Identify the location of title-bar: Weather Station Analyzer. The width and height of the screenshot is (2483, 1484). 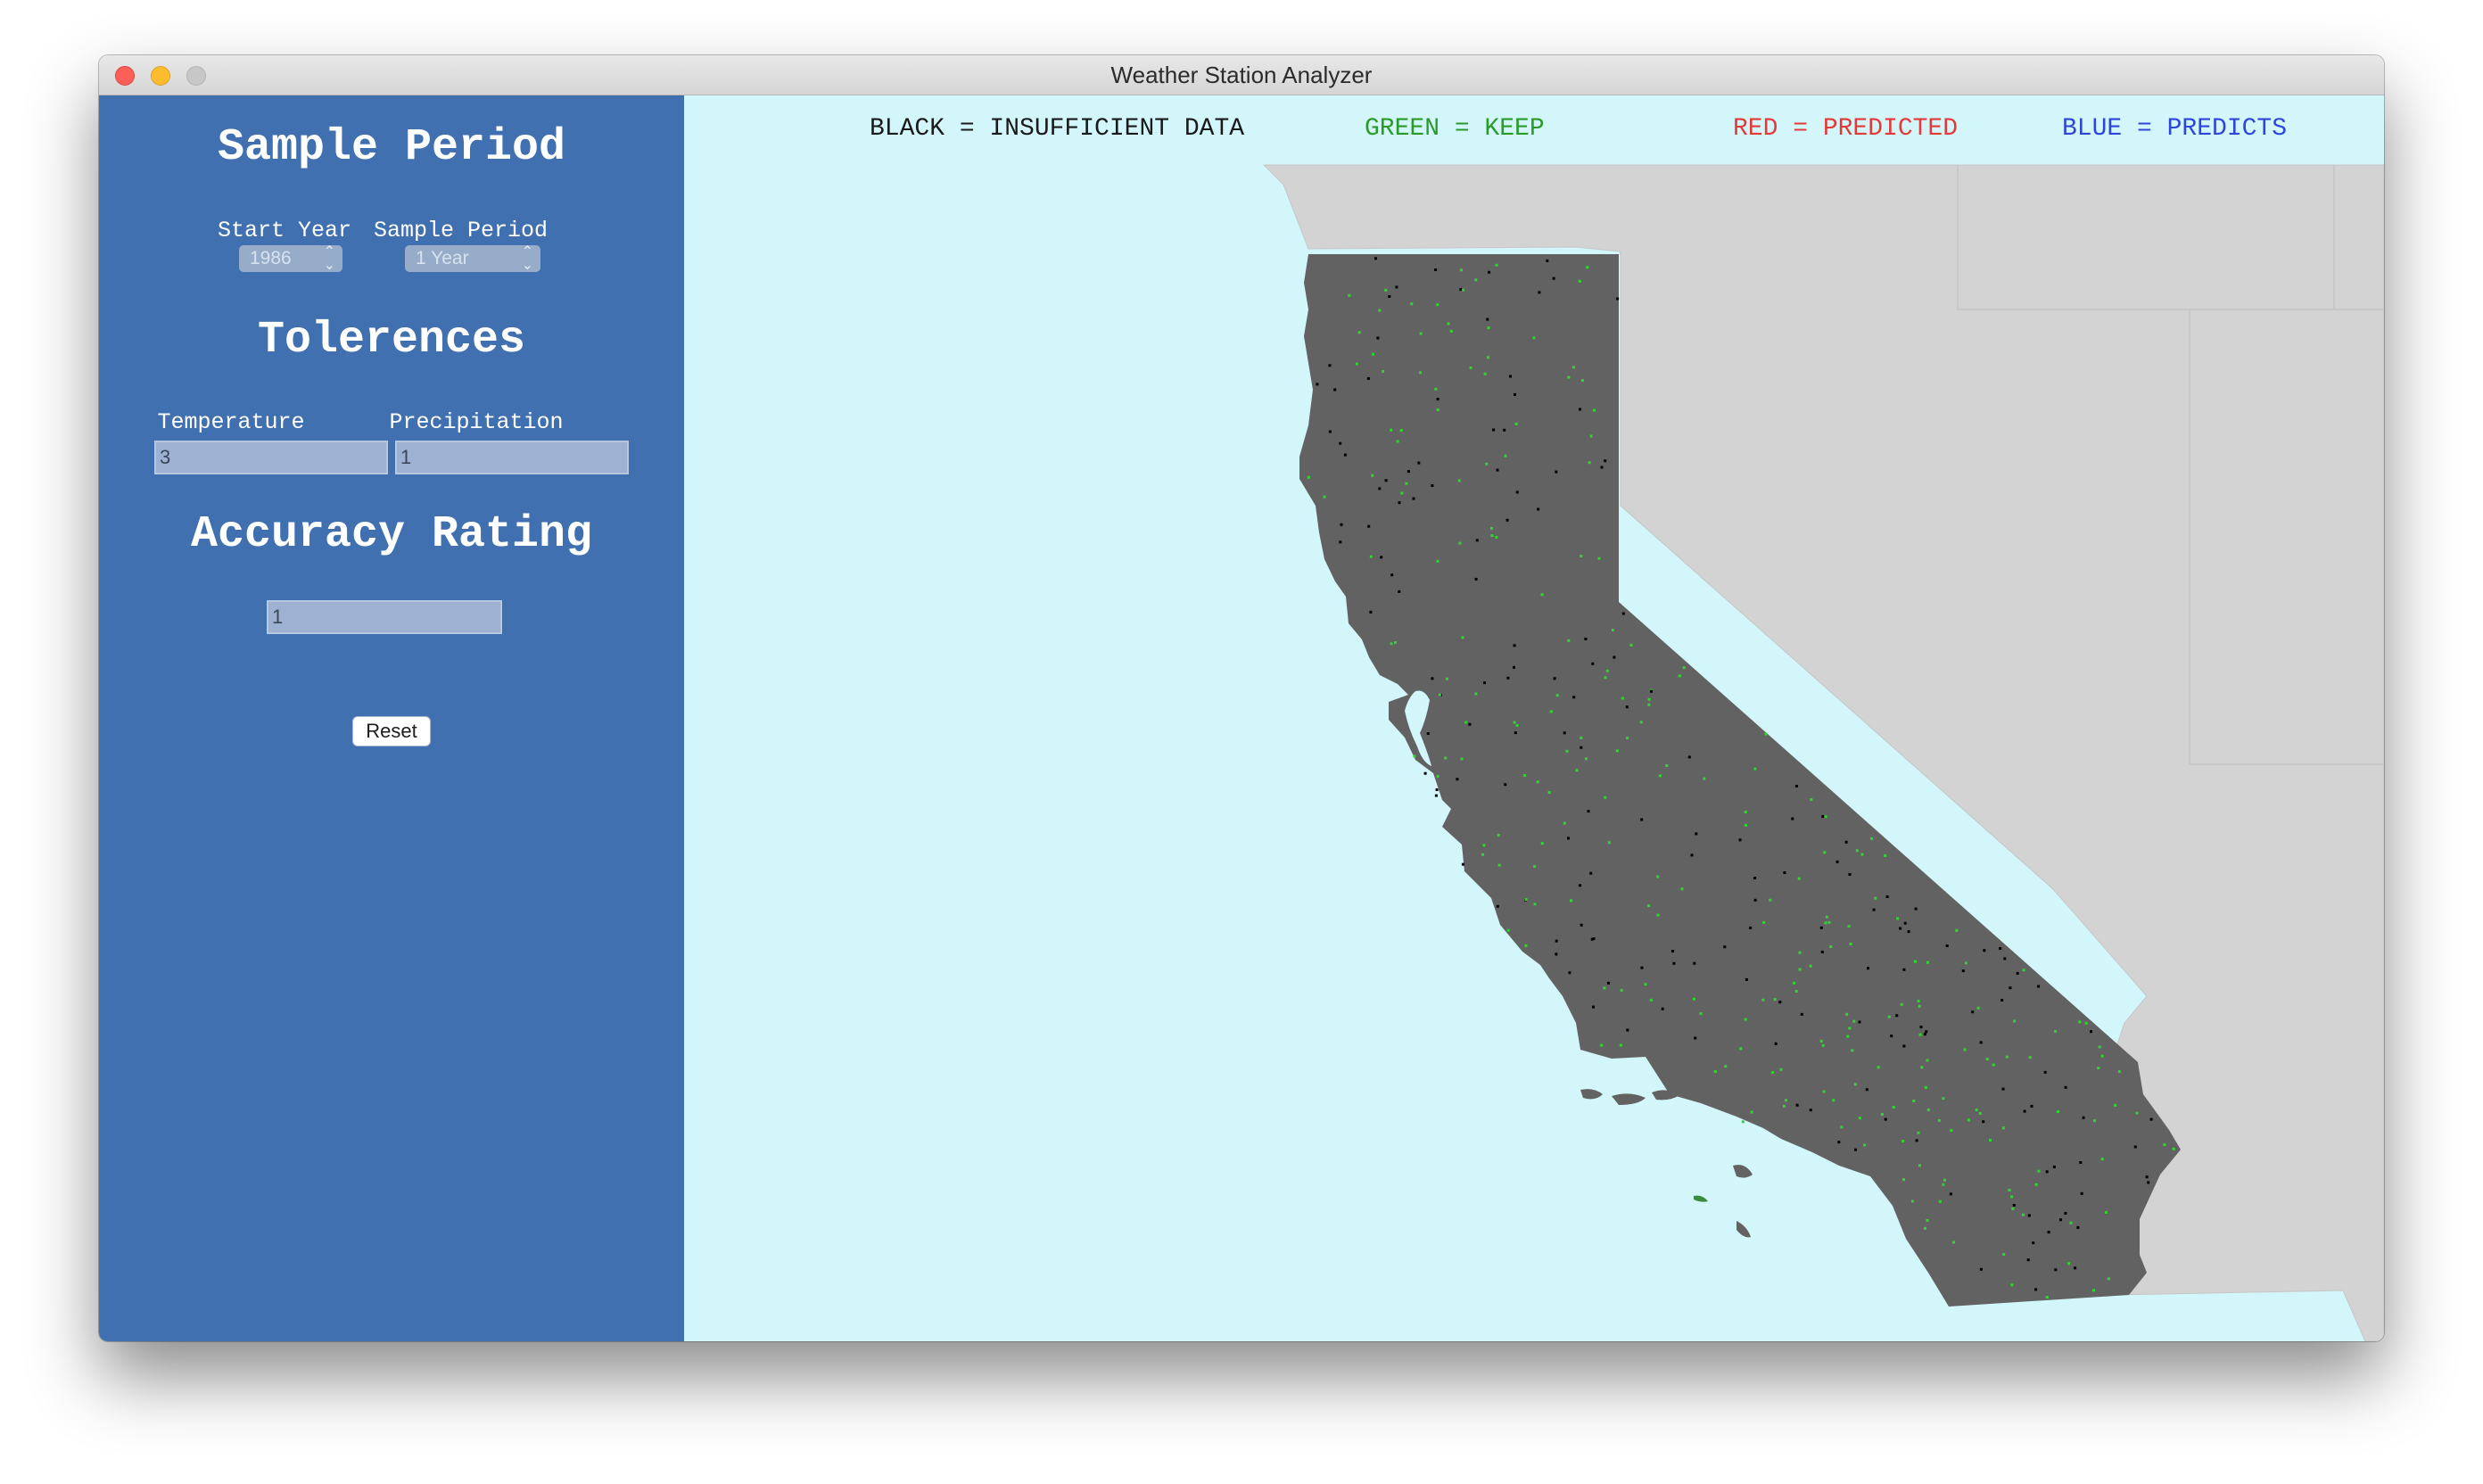
(1241, 75).